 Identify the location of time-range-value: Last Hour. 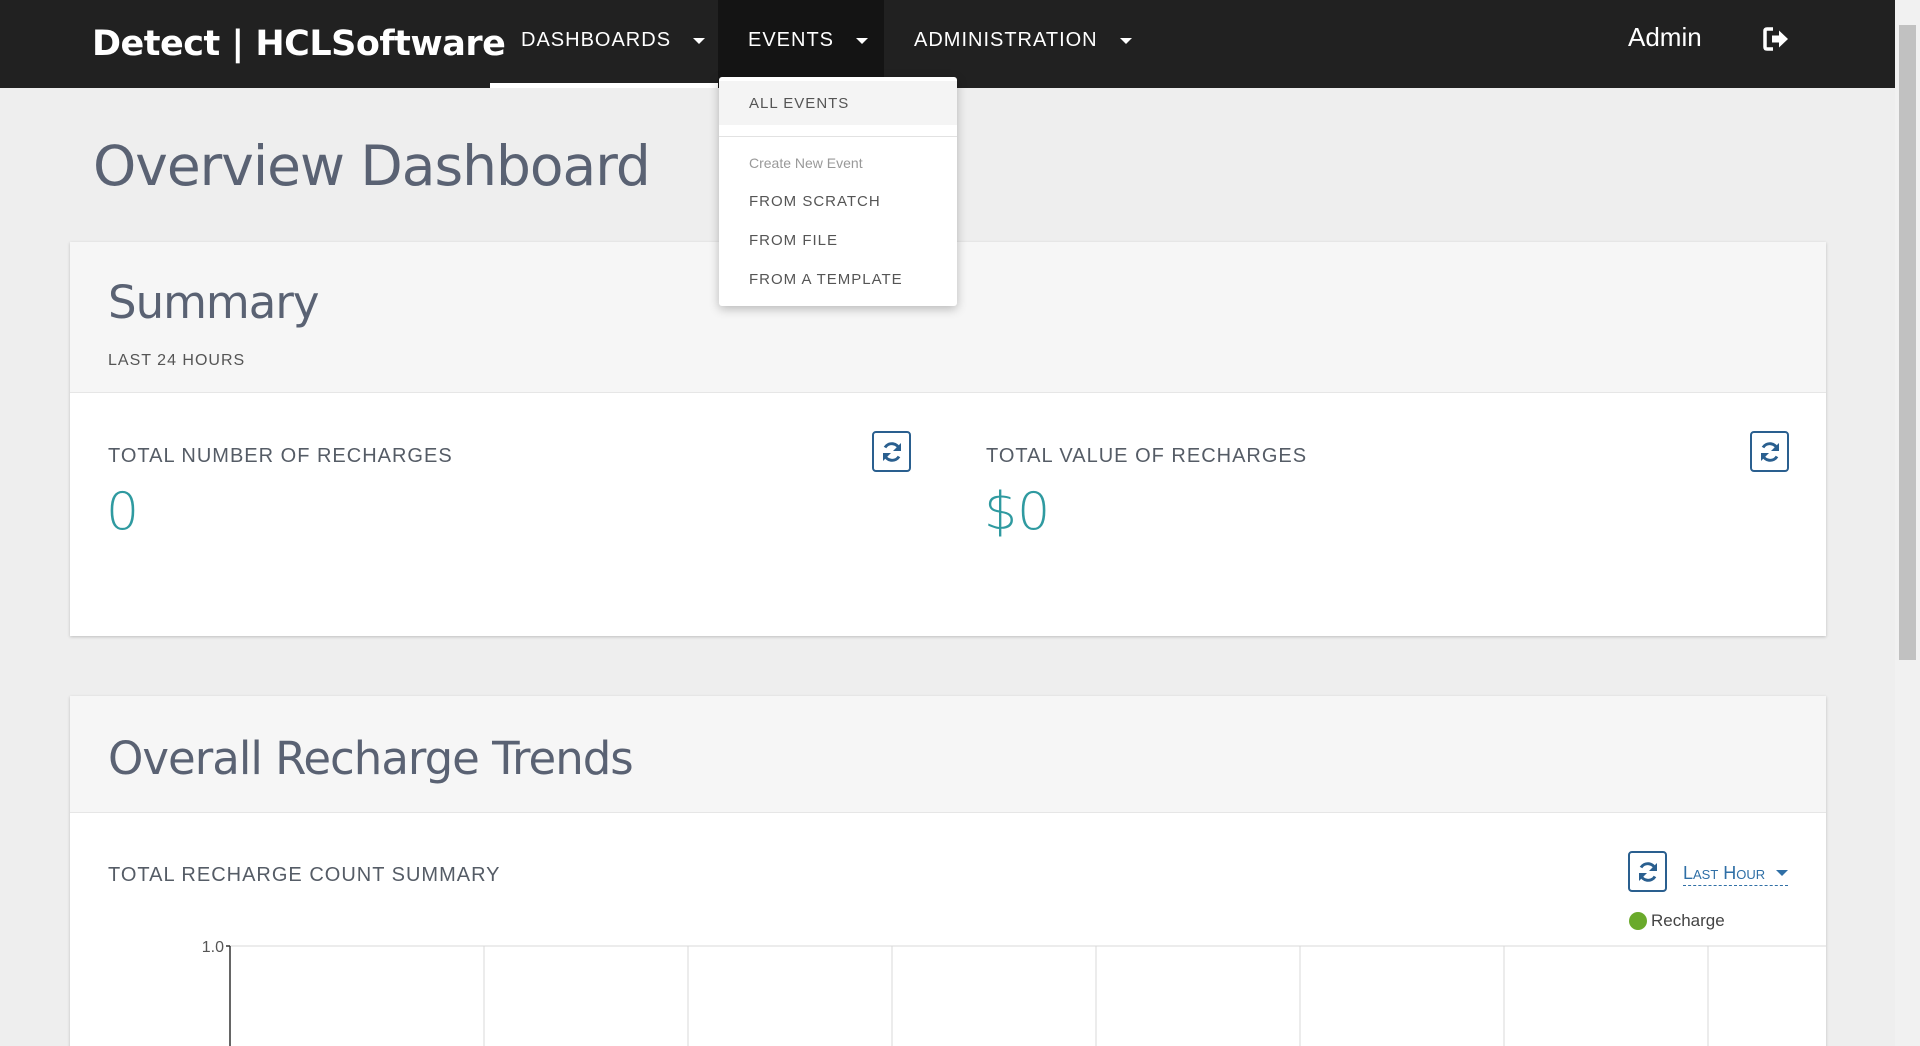
(1724, 873).